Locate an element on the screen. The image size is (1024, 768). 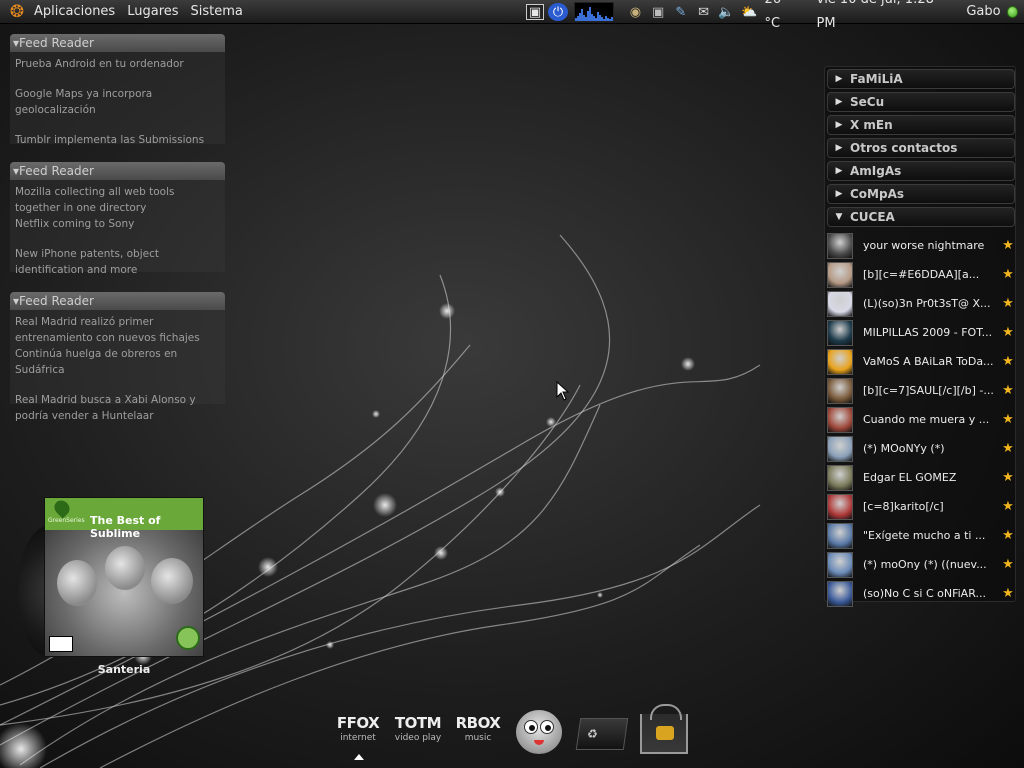
contact-entry: [b][c=#E6DDAA][a... ★ is located at coordinates (921, 274).